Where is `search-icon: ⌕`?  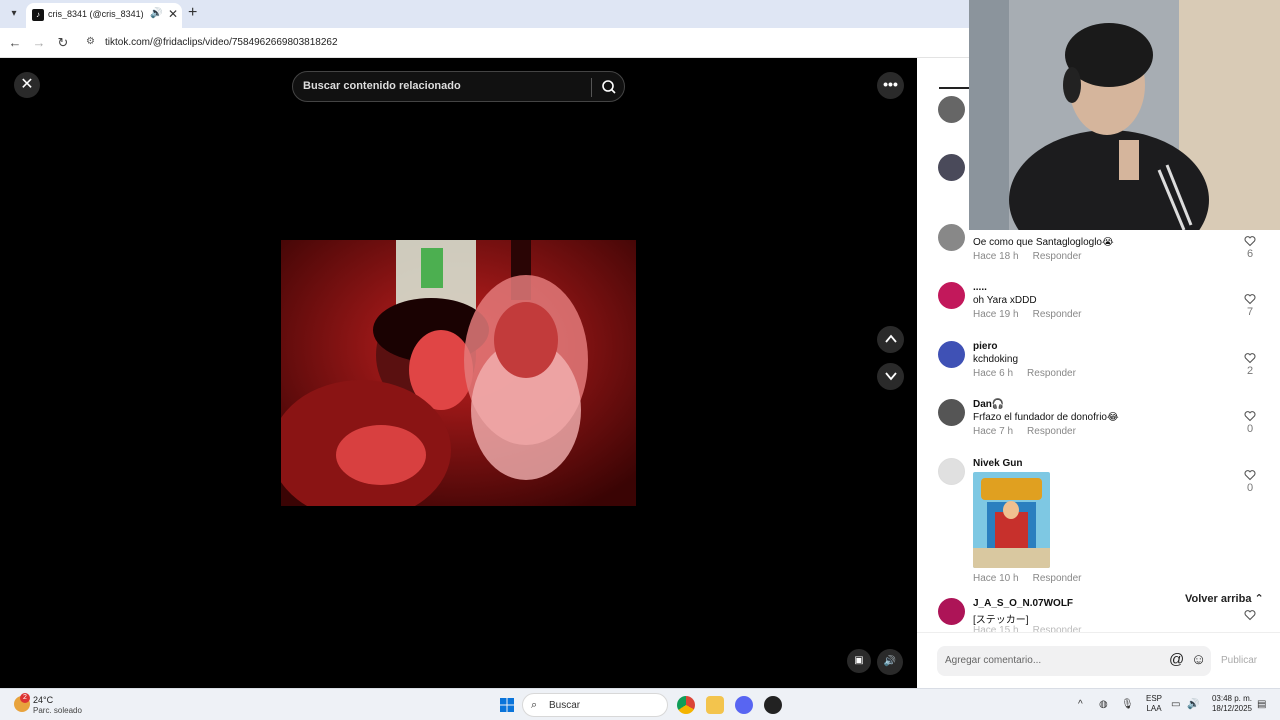 search-icon: ⌕ is located at coordinates (534, 705).